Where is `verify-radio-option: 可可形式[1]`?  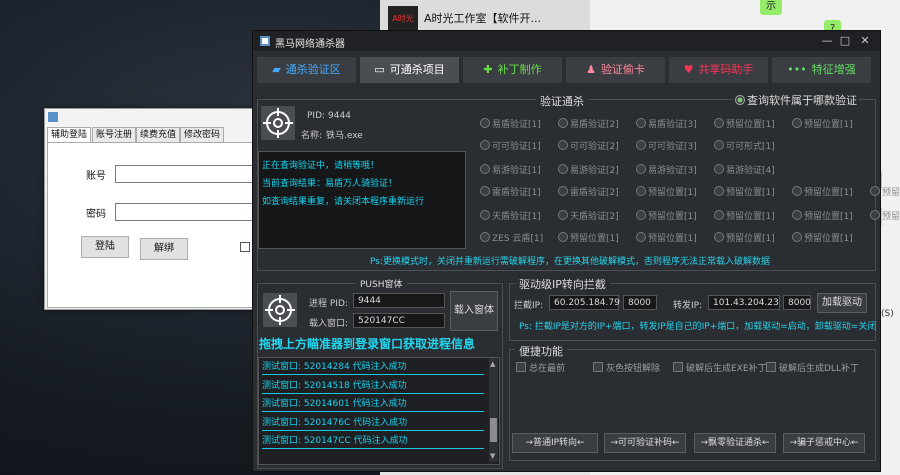
verify-radio-option: 可可形式[1] is located at coordinates (744, 145).